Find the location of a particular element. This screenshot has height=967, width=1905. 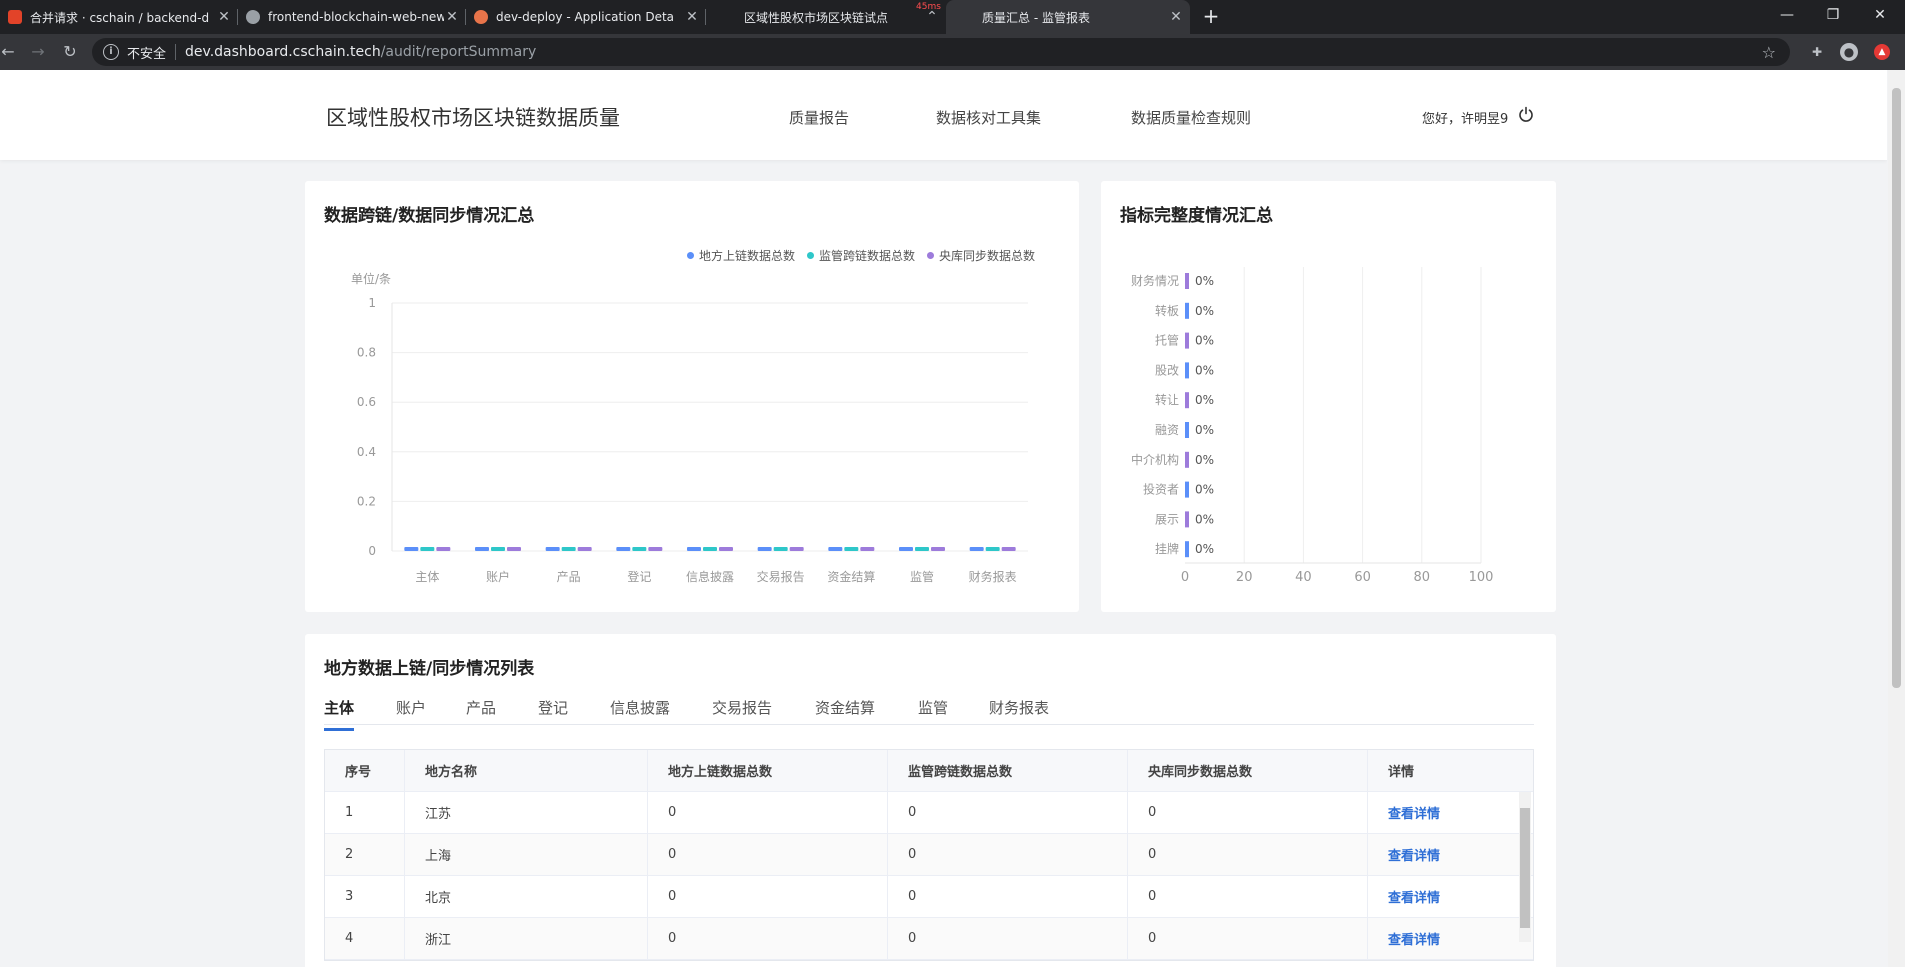

power-logout-icon is located at coordinates (1526, 114).